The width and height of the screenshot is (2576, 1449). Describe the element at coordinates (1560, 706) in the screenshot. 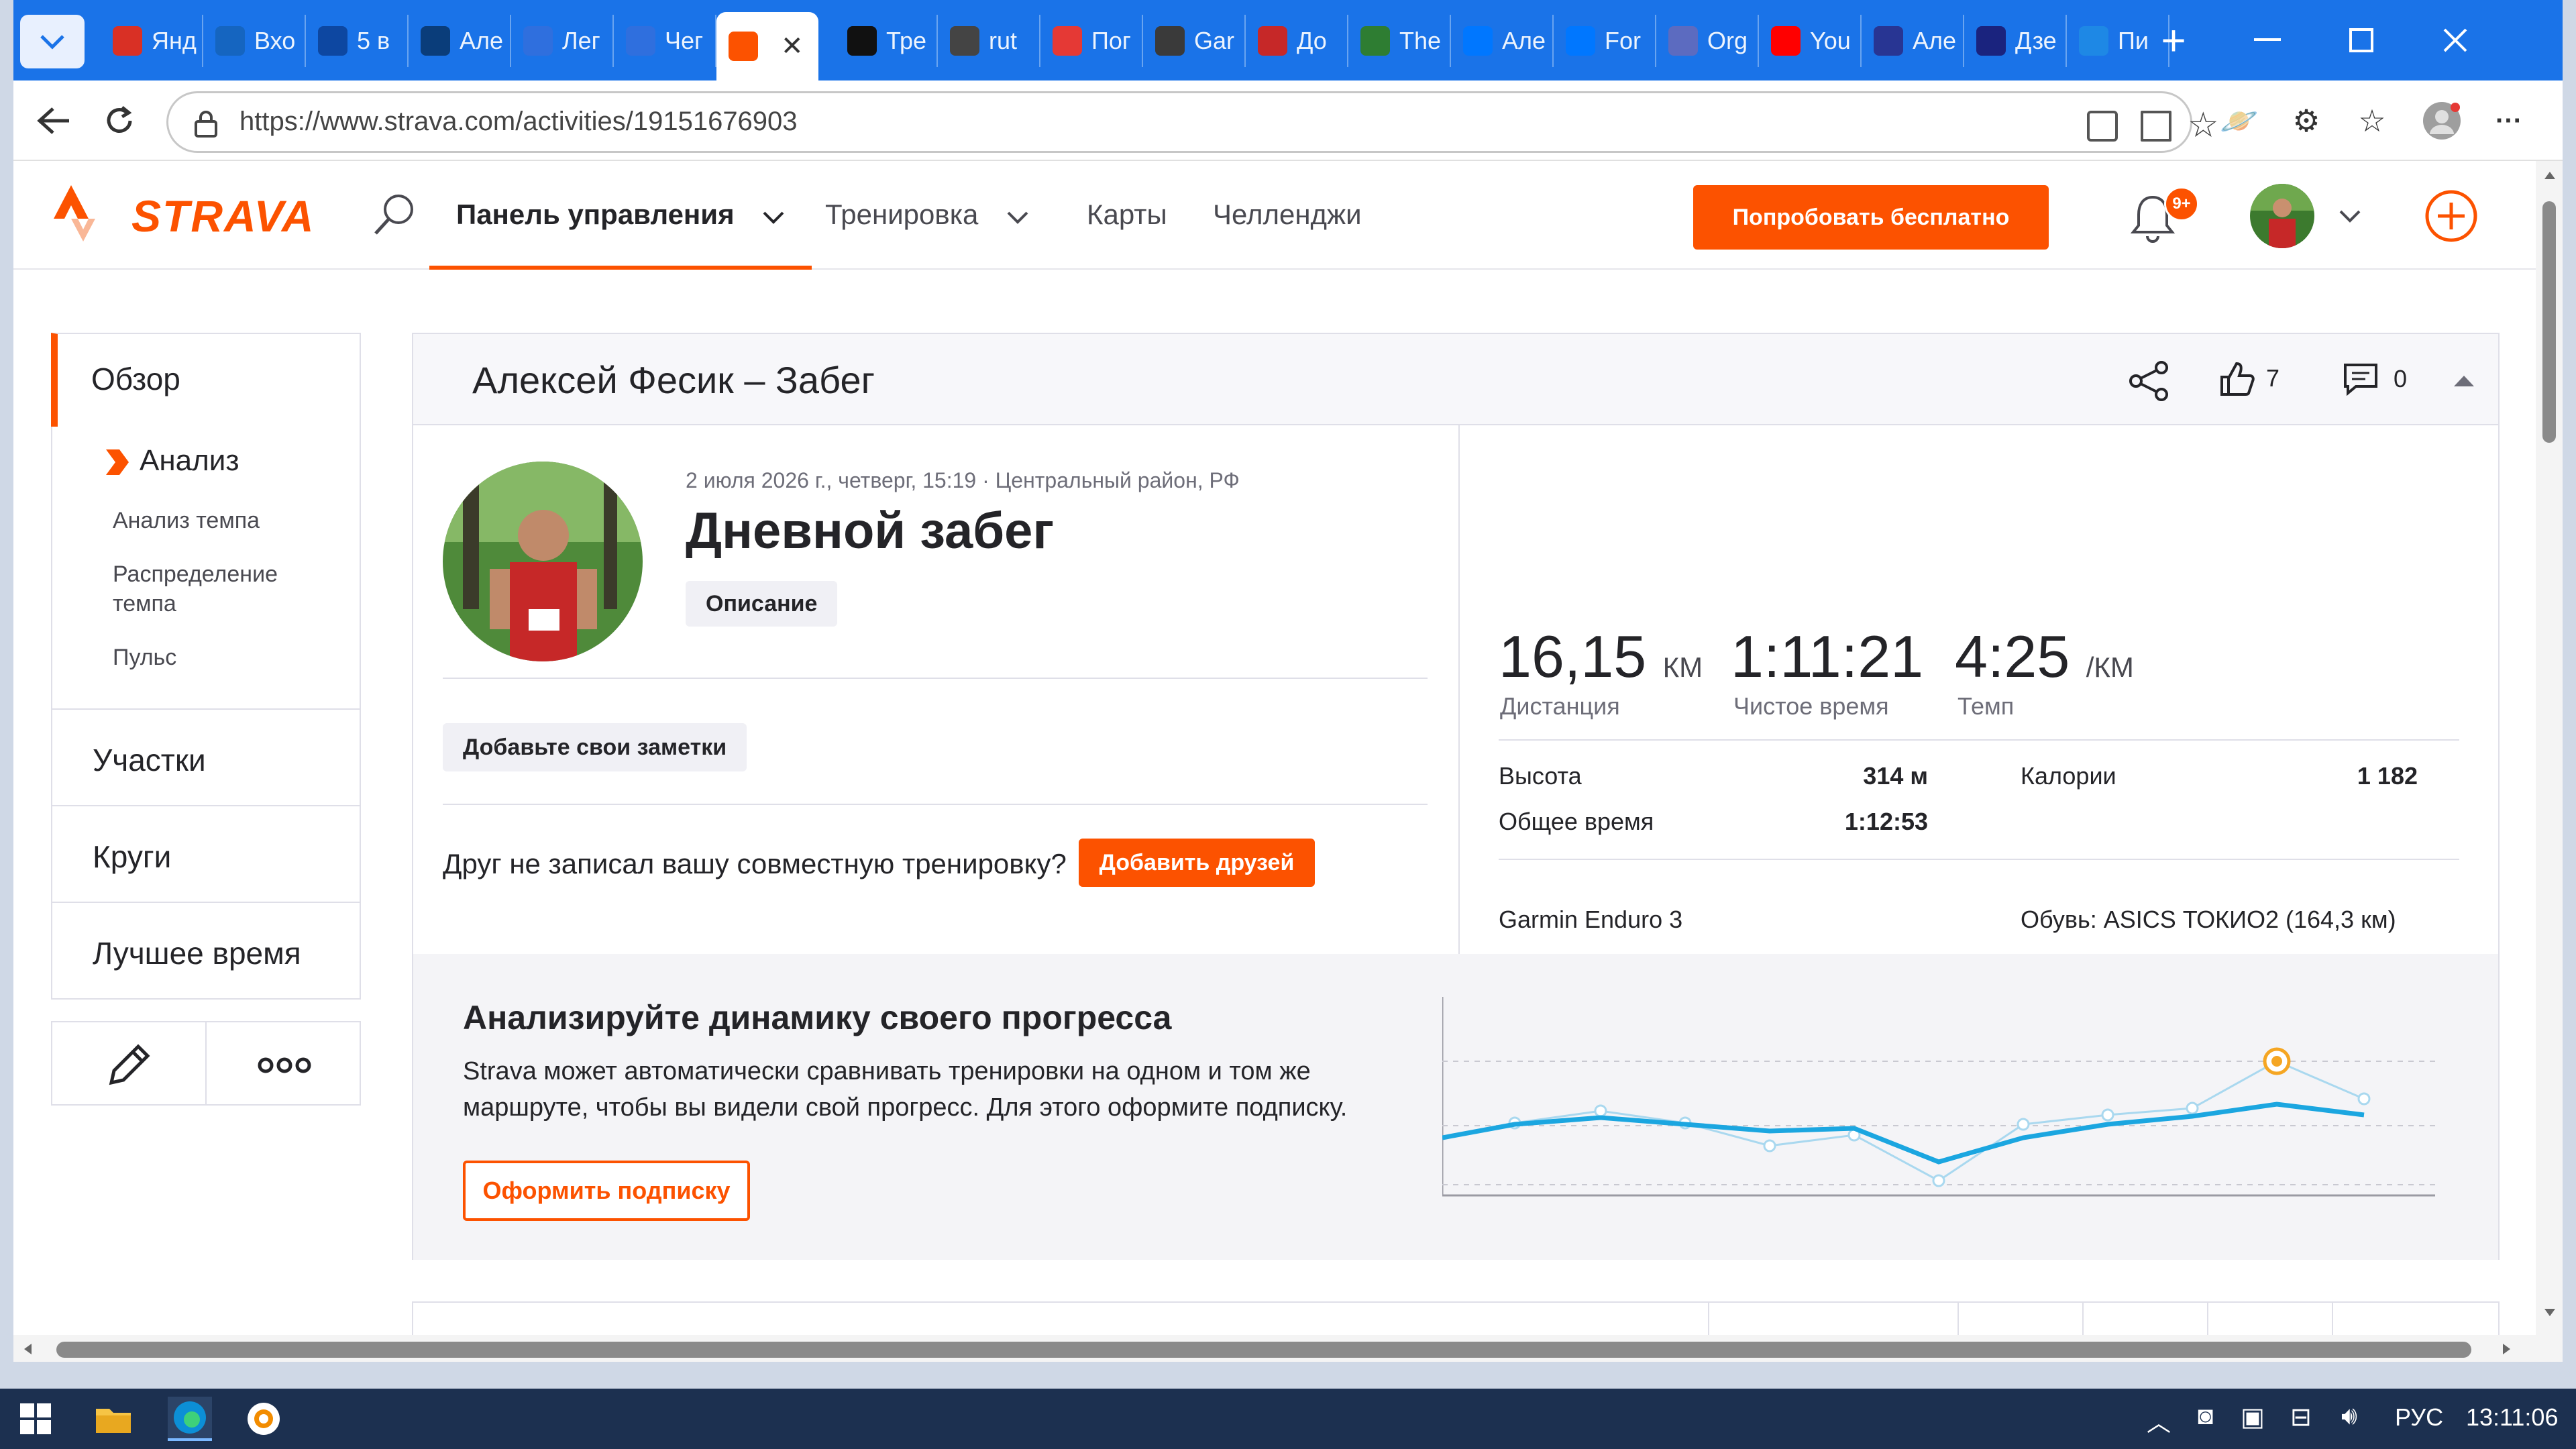

I see `distance-label: Дистанция` at that location.